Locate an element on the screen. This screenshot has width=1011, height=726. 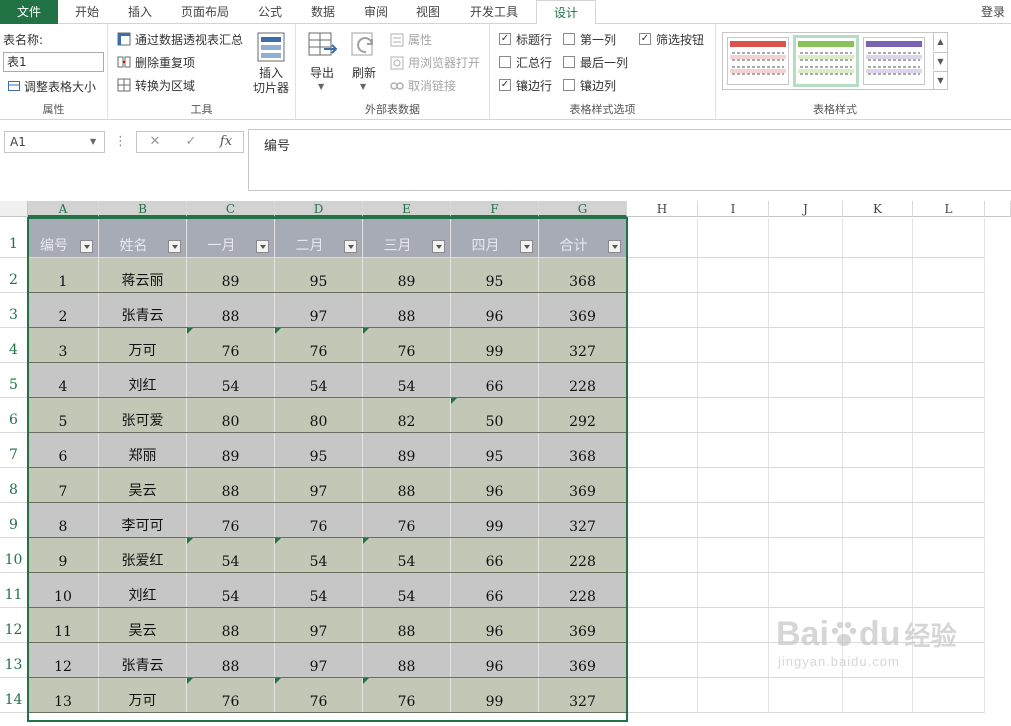
tab-insert: 插入 is located at coordinates (140, 12).